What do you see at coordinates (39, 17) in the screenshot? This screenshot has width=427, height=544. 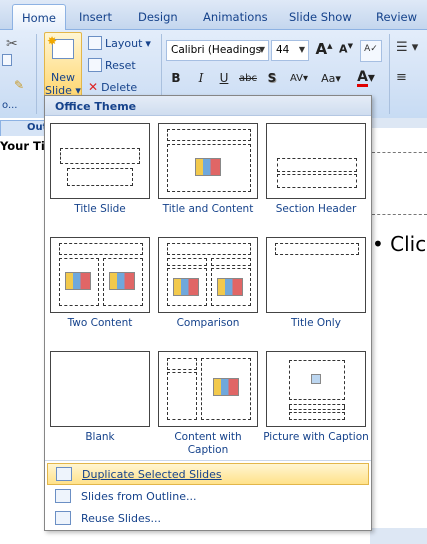 I see `tab-home: Home` at bounding box center [39, 17].